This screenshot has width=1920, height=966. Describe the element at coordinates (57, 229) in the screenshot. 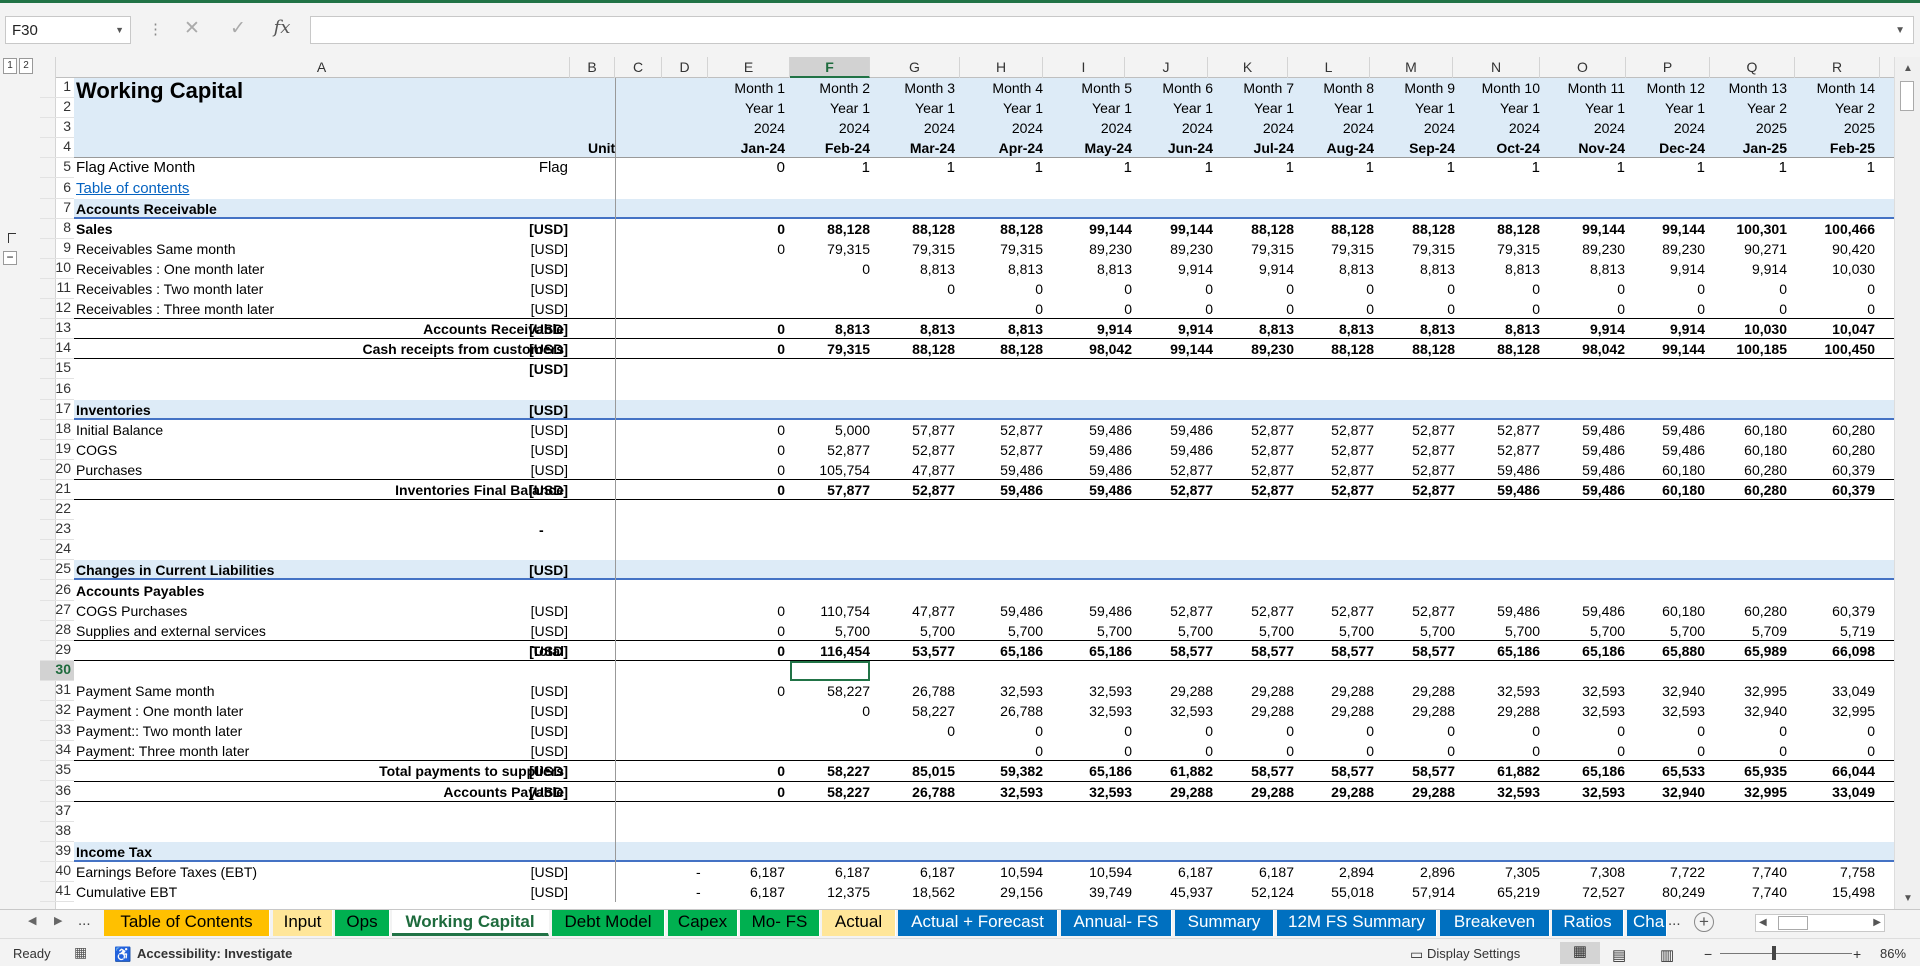

I see `row-header-8: 8` at that location.